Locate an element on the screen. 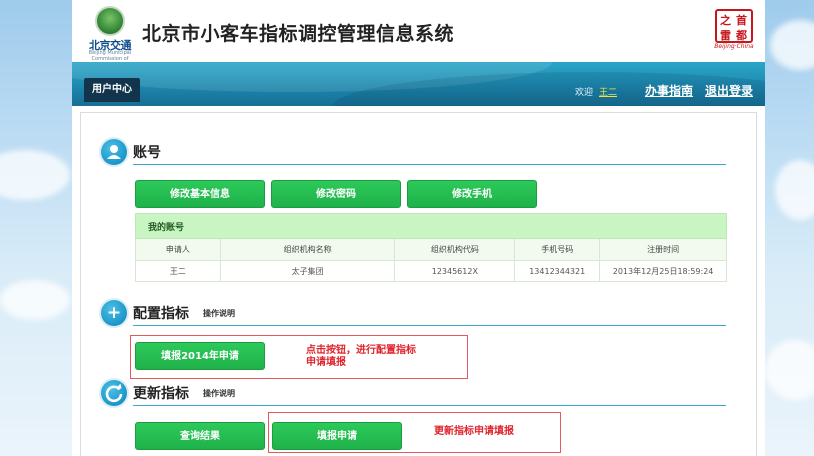  nav-user-area: 欢迎 王二 办事指南 退出登录 is located at coordinates (664, 90).